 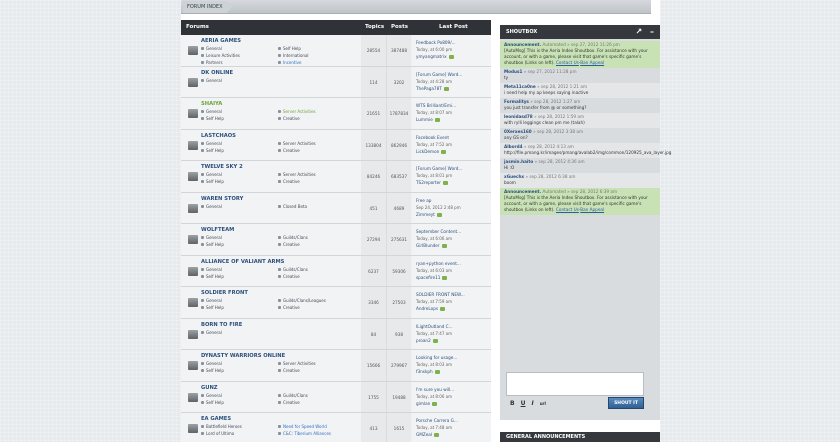 I want to click on forum-title: WAREN STORY, so click(x=222, y=199).